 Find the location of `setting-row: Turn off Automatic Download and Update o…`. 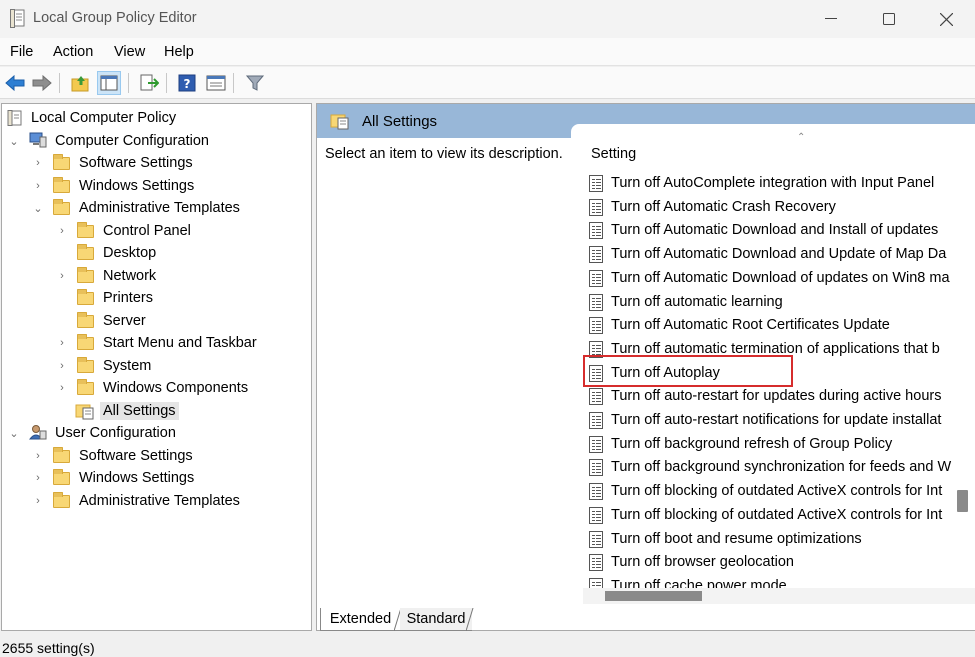

setting-row: Turn off Automatic Download and Update o… is located at coordinates (772, 254).